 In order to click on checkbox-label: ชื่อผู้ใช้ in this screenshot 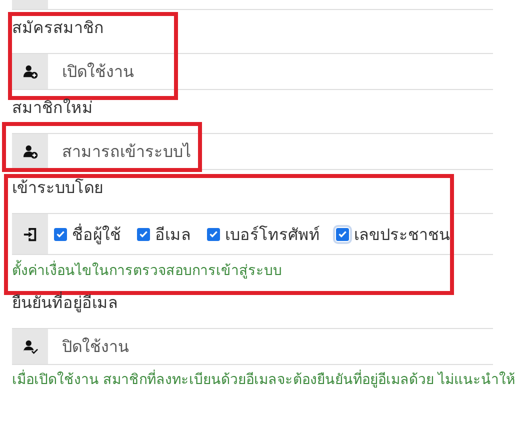, I will do `click(96, 234)`.